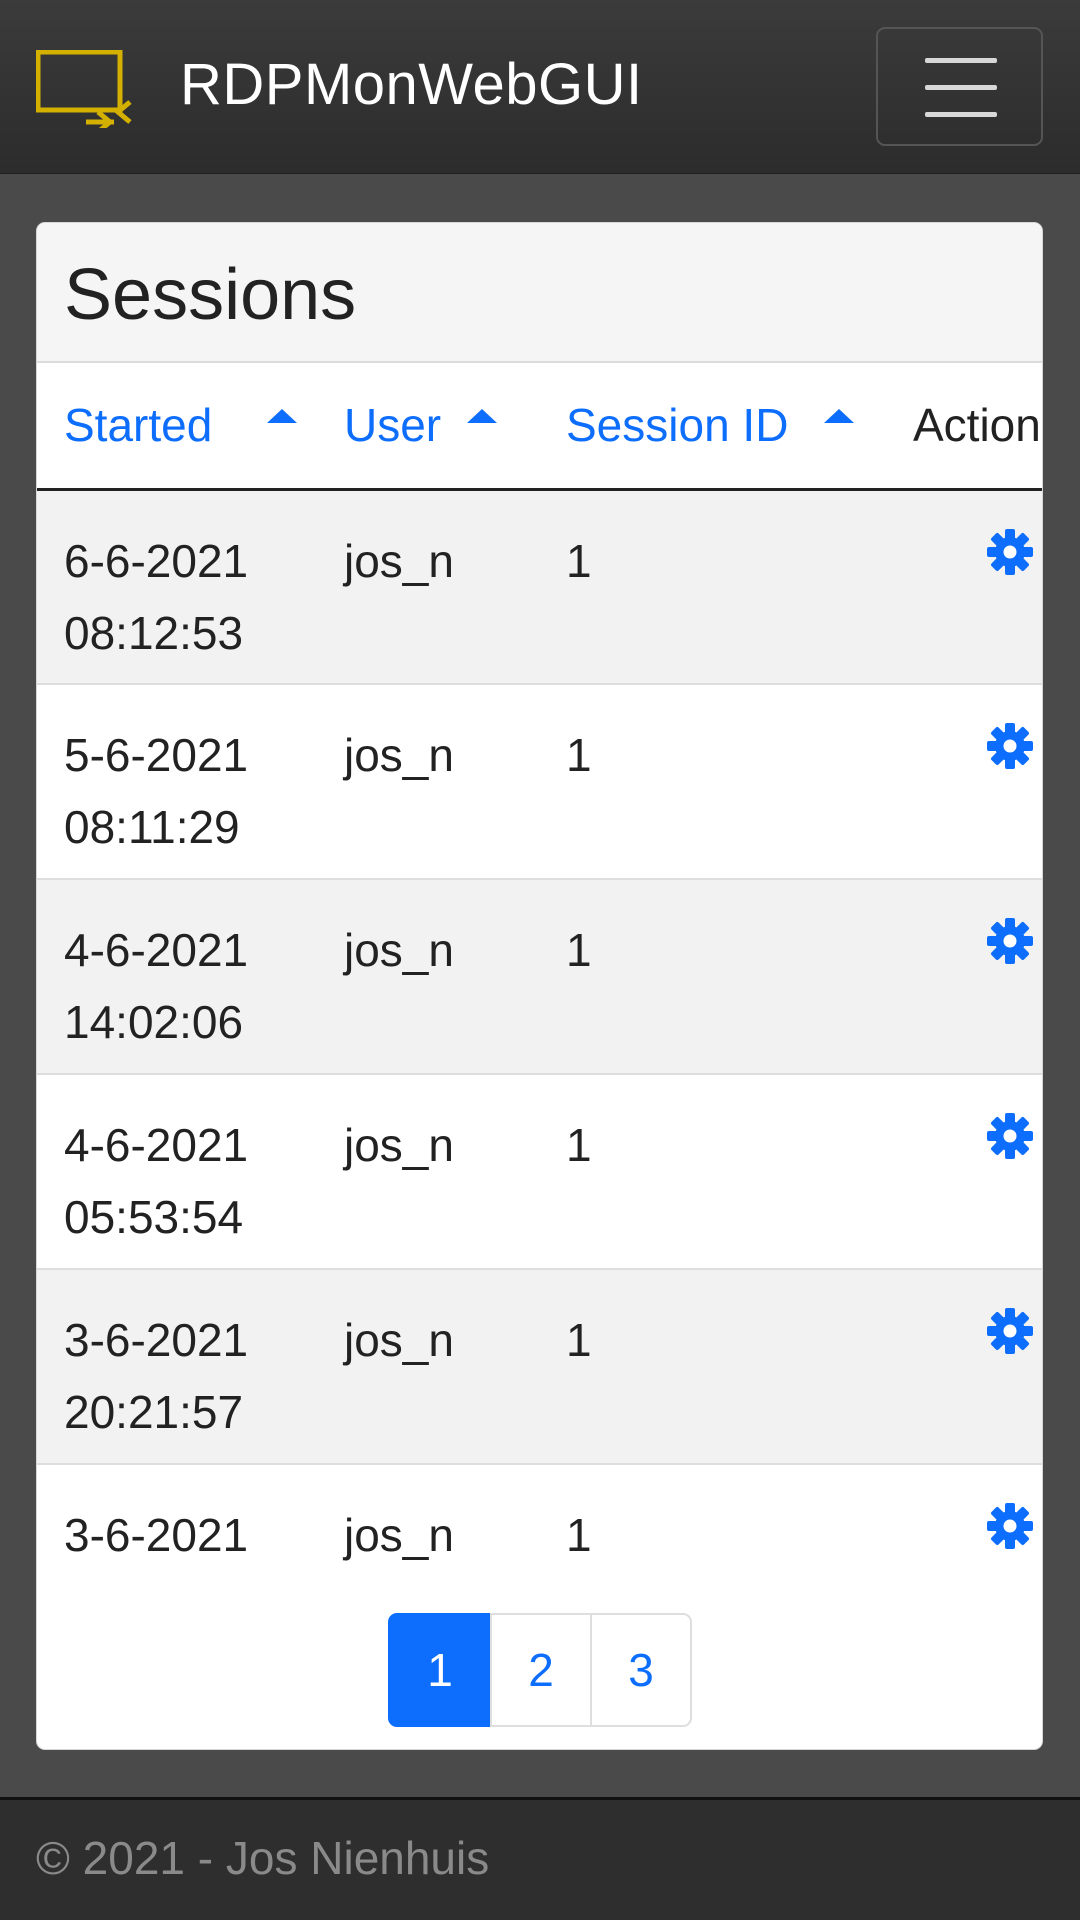 Image resolution: width=1080 pixels, height=1920 pixels. I want to click on table-row: 3-6-2021 20:21:57 jos_n 1, so click(539, 1366).